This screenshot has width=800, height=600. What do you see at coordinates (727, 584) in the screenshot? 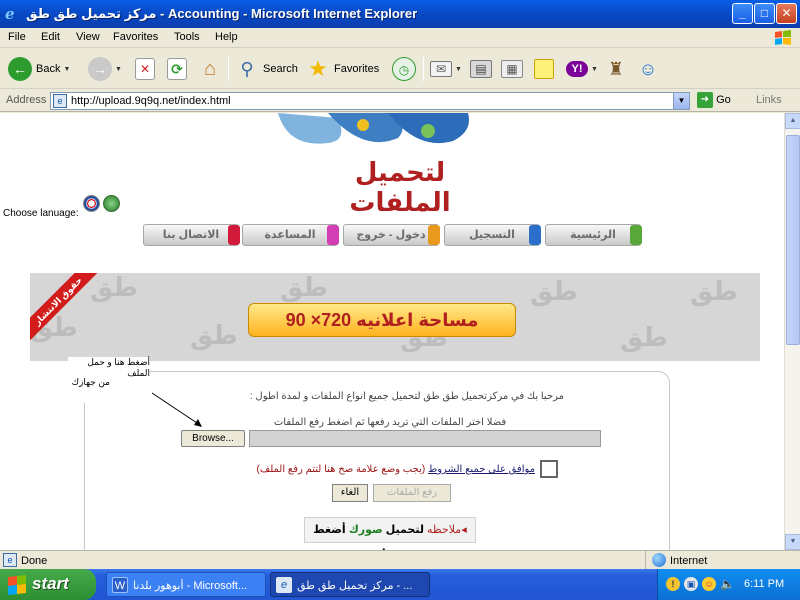
I see `volume-icon: 🔈` at bounding box center [727, 584].